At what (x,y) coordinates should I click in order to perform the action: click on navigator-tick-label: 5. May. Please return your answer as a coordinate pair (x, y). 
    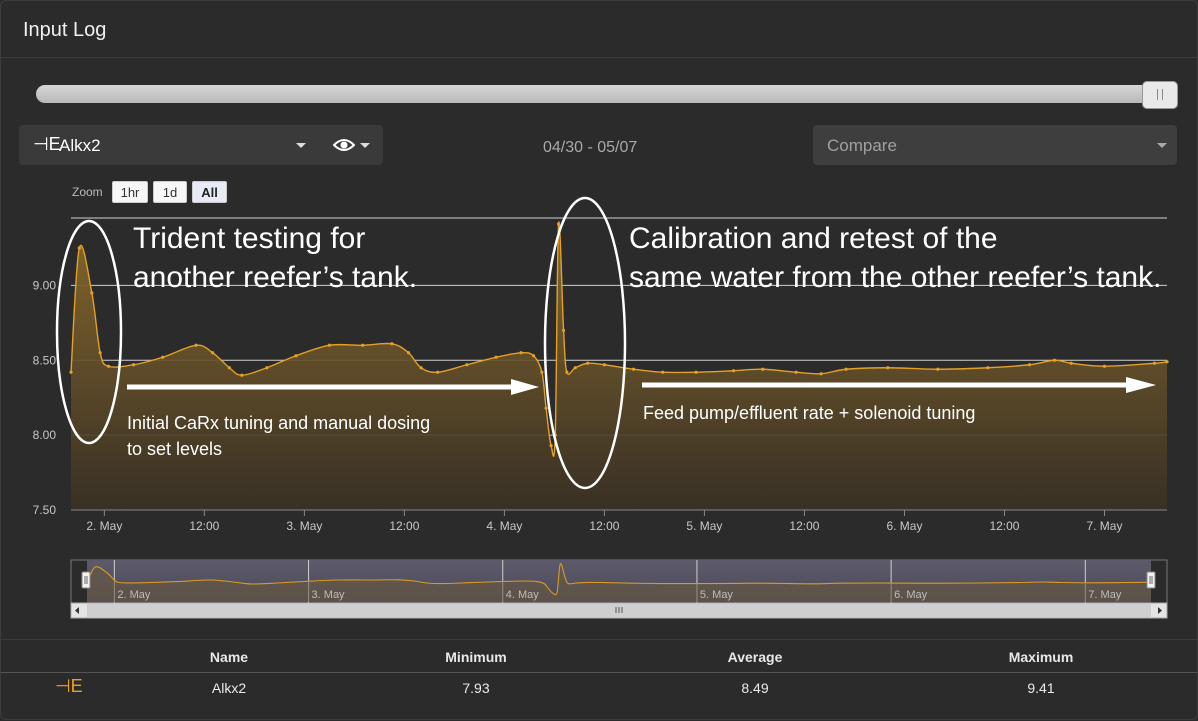
    Looking at the image, I should click on (717, 595).